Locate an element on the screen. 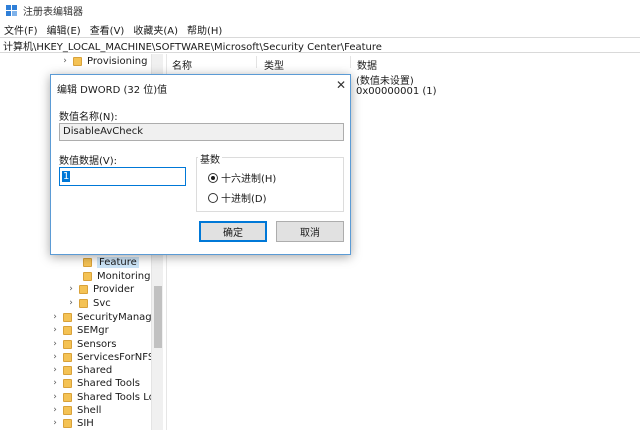 This screenshot has width=640, height=430. list-item: 0x00000001 (1) is located at coordinates (396, 91).